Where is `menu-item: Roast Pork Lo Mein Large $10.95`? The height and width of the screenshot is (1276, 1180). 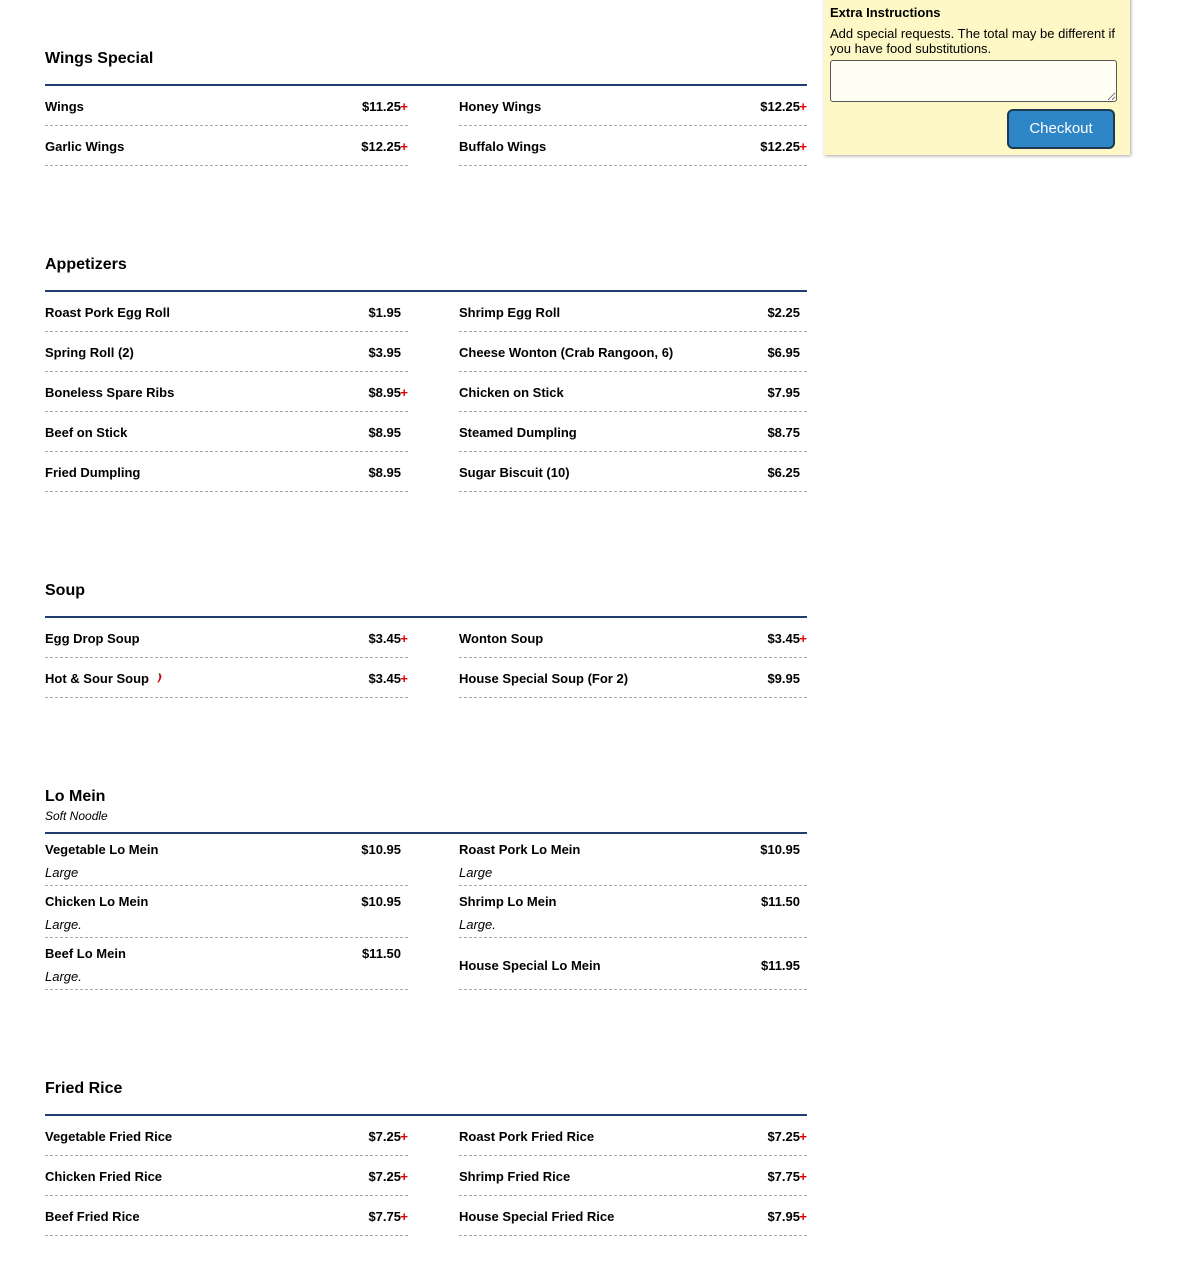 menu-item: Roast Pork Lo Mein Large $10.95 is located at coordinates (633, 860).